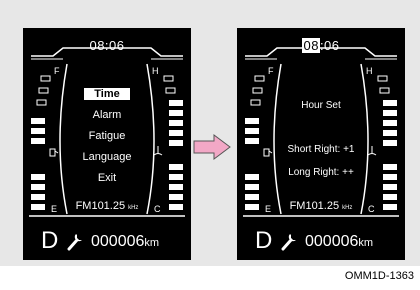 Image resolution: width=420 pixels, height=290 pixels. I want to click on menu-item-exit: Exit, so click(107, 178).